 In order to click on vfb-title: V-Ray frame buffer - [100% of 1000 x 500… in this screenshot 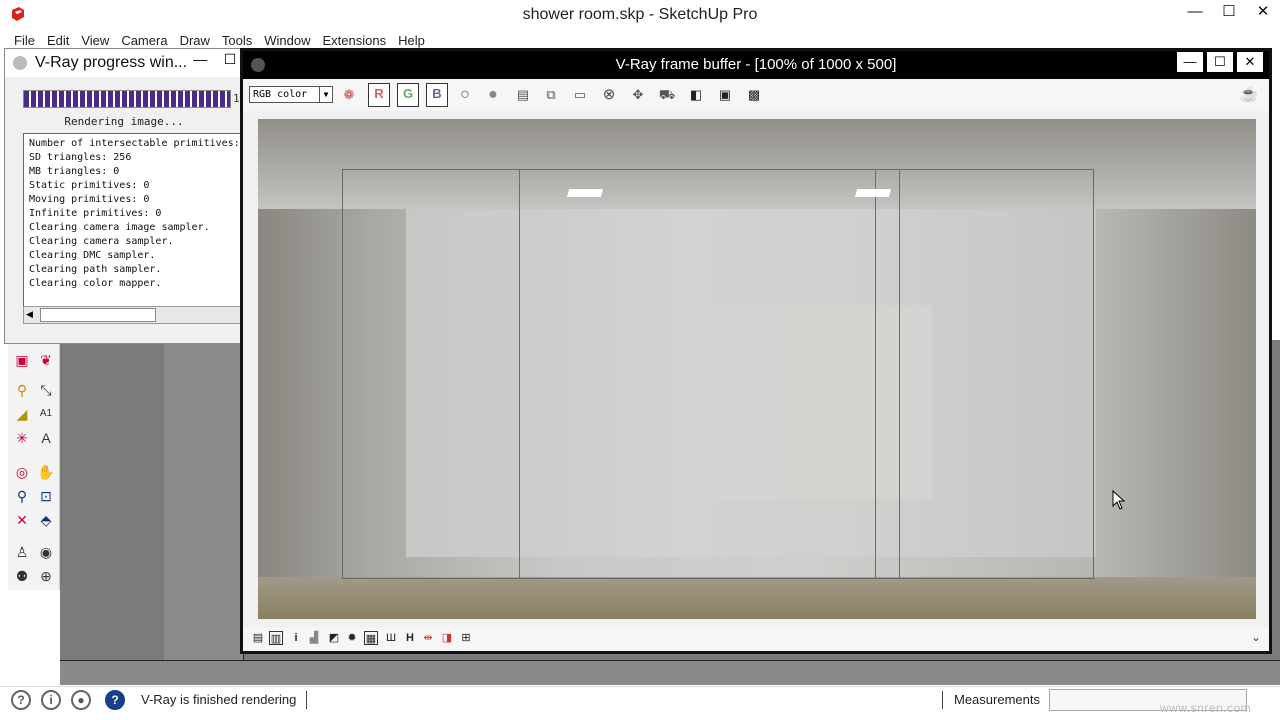, I will do `click(756, 64)`.